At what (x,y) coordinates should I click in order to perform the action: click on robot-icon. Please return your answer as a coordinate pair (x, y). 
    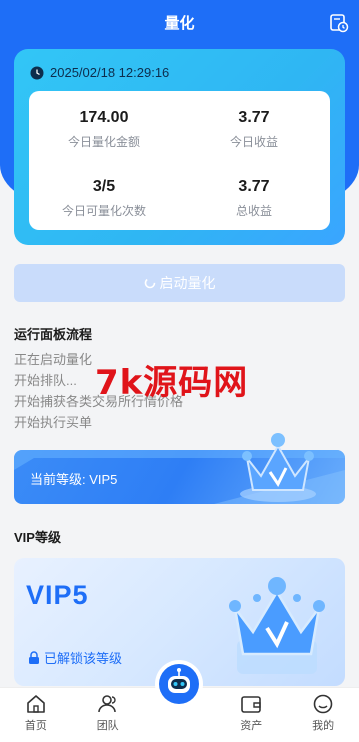
    Looking at the image, I should click on (179, 684).